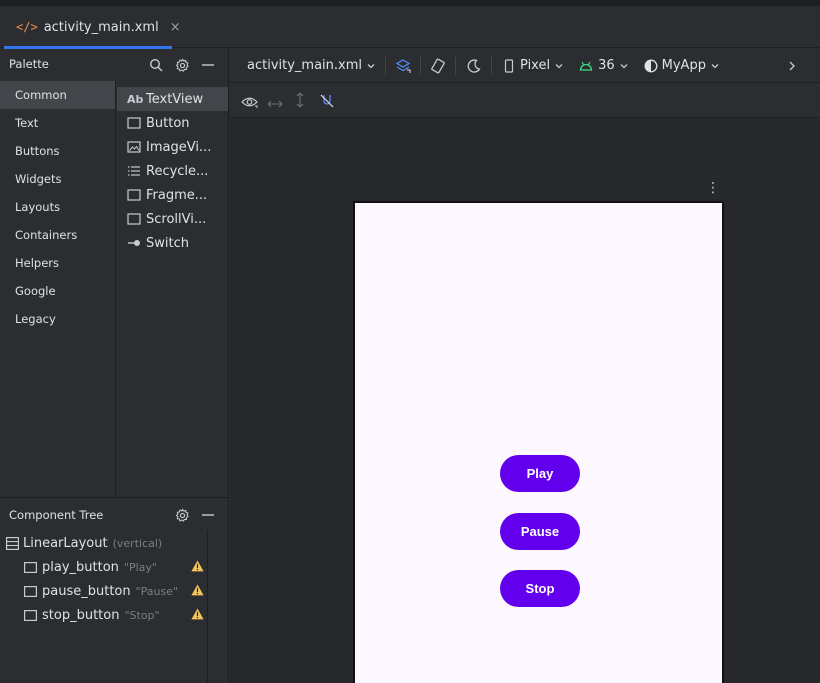 This screenshot has width=820, height=683. What do you see at coordinates (57, 179) in the screenshot?
I see `category-widgets: Widgets` at bounding box center [57, 179].